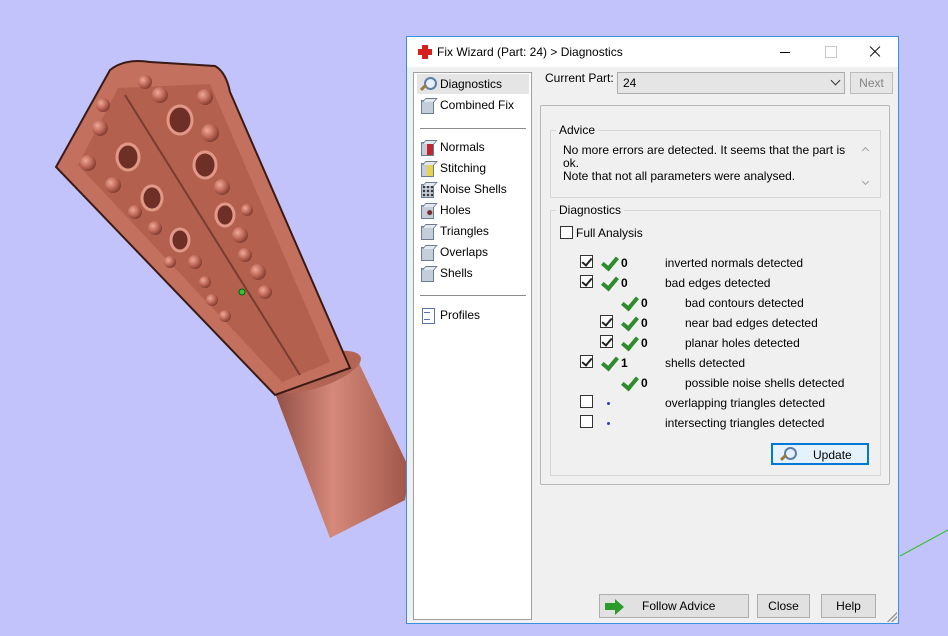  I want to click on nav-item-label: Triangles, so click(464, 231).